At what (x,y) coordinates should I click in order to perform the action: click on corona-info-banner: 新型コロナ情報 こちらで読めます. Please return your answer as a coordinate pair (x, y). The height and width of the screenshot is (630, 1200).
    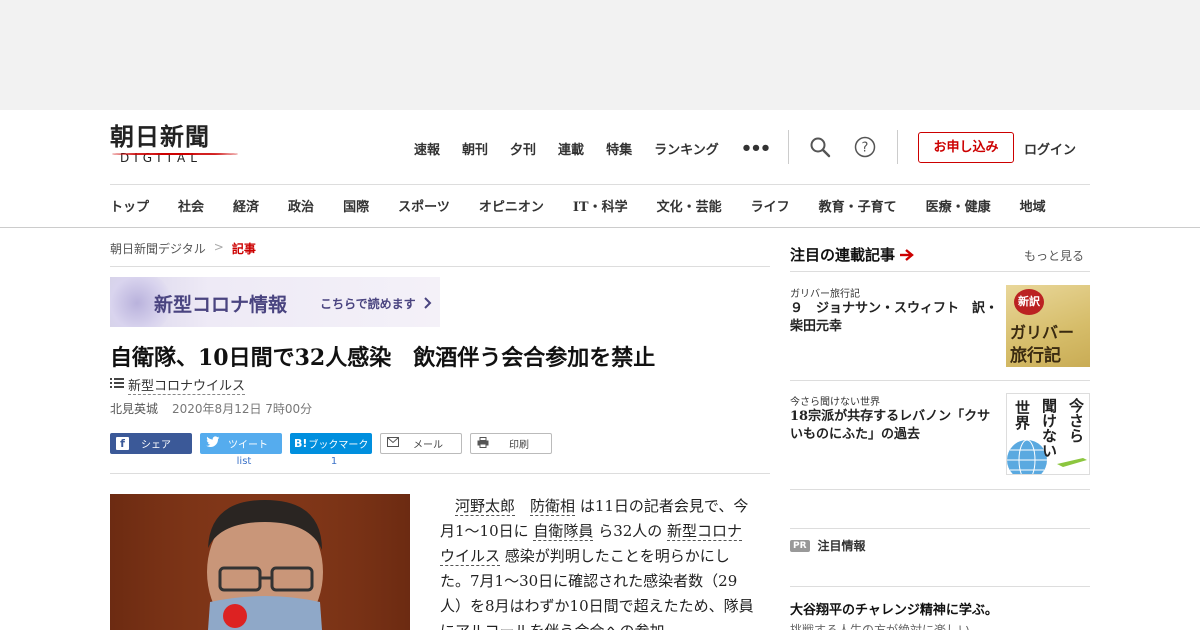
    Looking at the image, I should click on (275, 302).